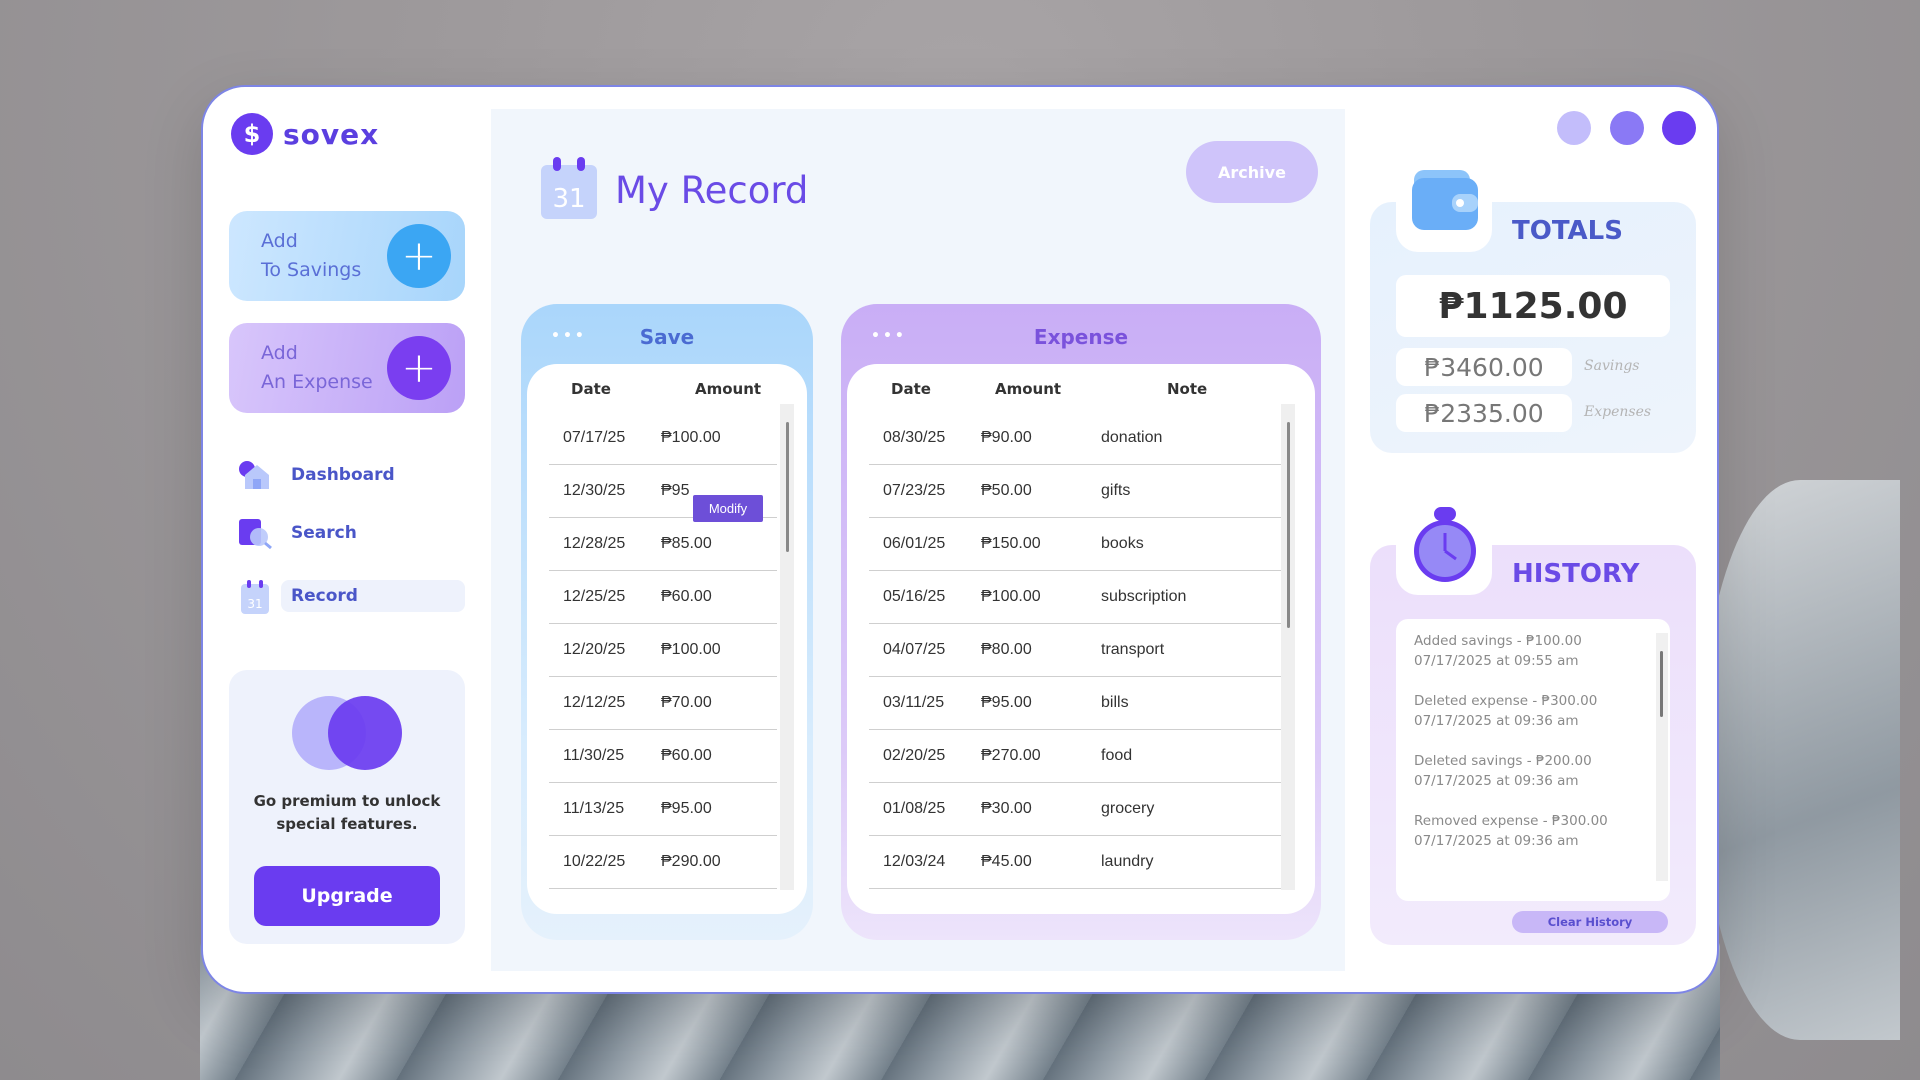 The height and width of the screenshot is (1080, 1920). I want to click on add-to-savings-card: Add To Savings +, so click(347, 256).